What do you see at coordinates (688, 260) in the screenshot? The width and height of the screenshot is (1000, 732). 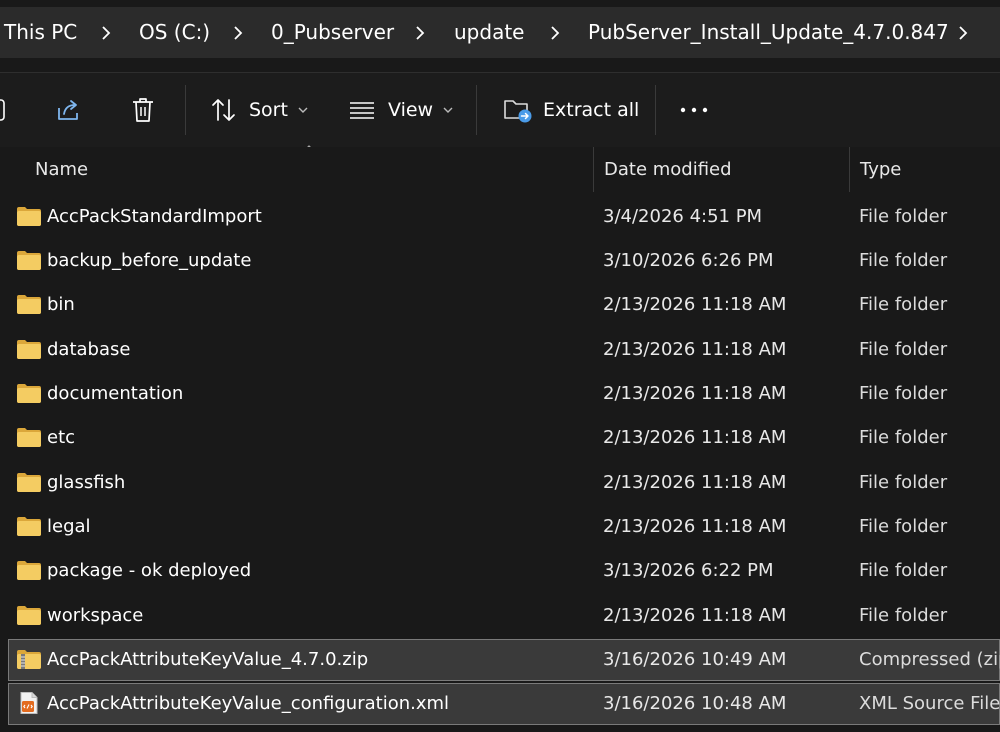 I see `file-date-modified: 3/10/2026 6:26 PM` at bounding box center [688, 260].